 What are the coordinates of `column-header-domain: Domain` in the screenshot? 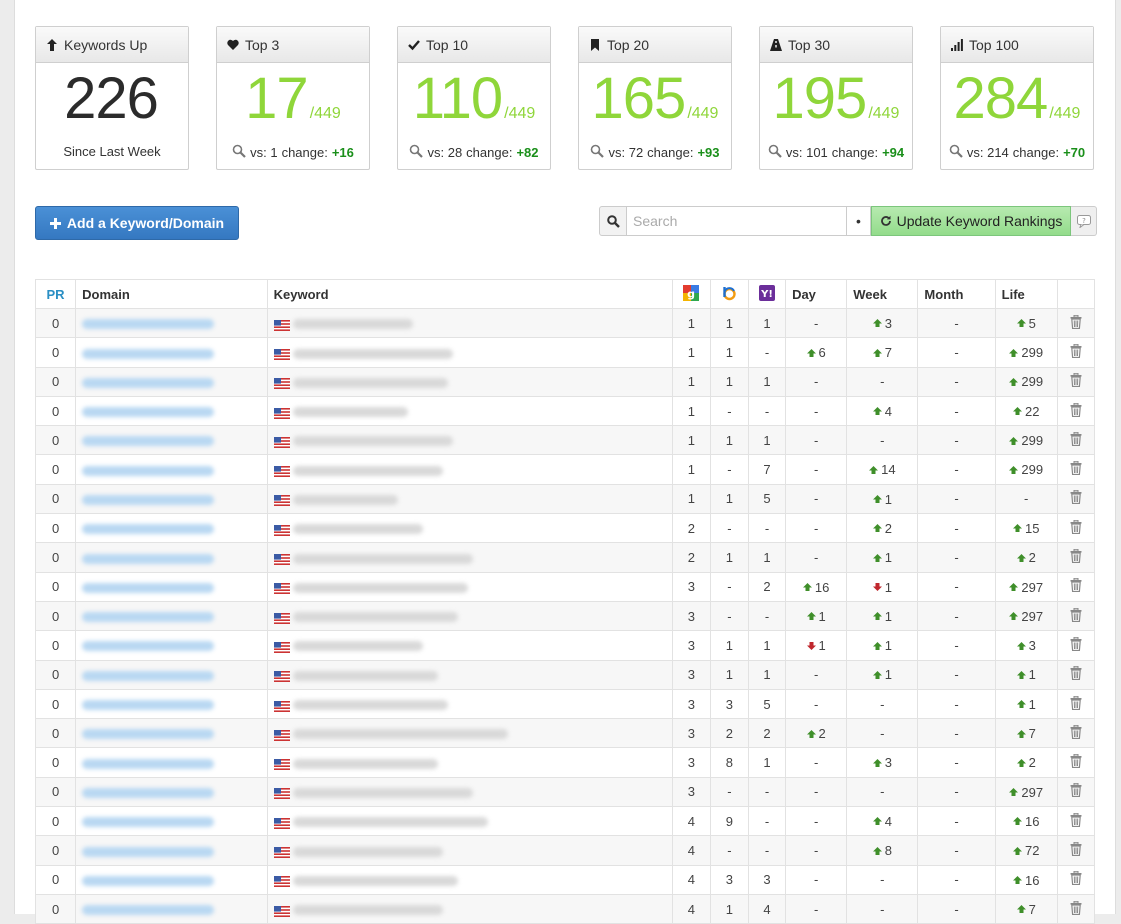 It's located at (172, 294).